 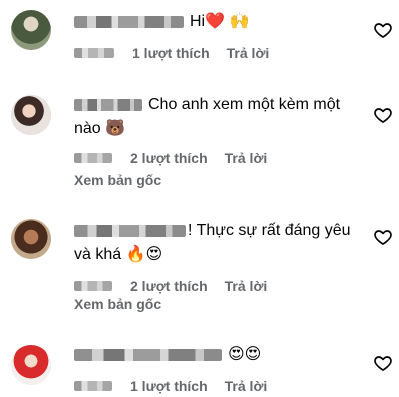 I want to click on comment-body: ! Thực sự rất đáng yêu và khá 🔥😍, so click(x=214, y=243).